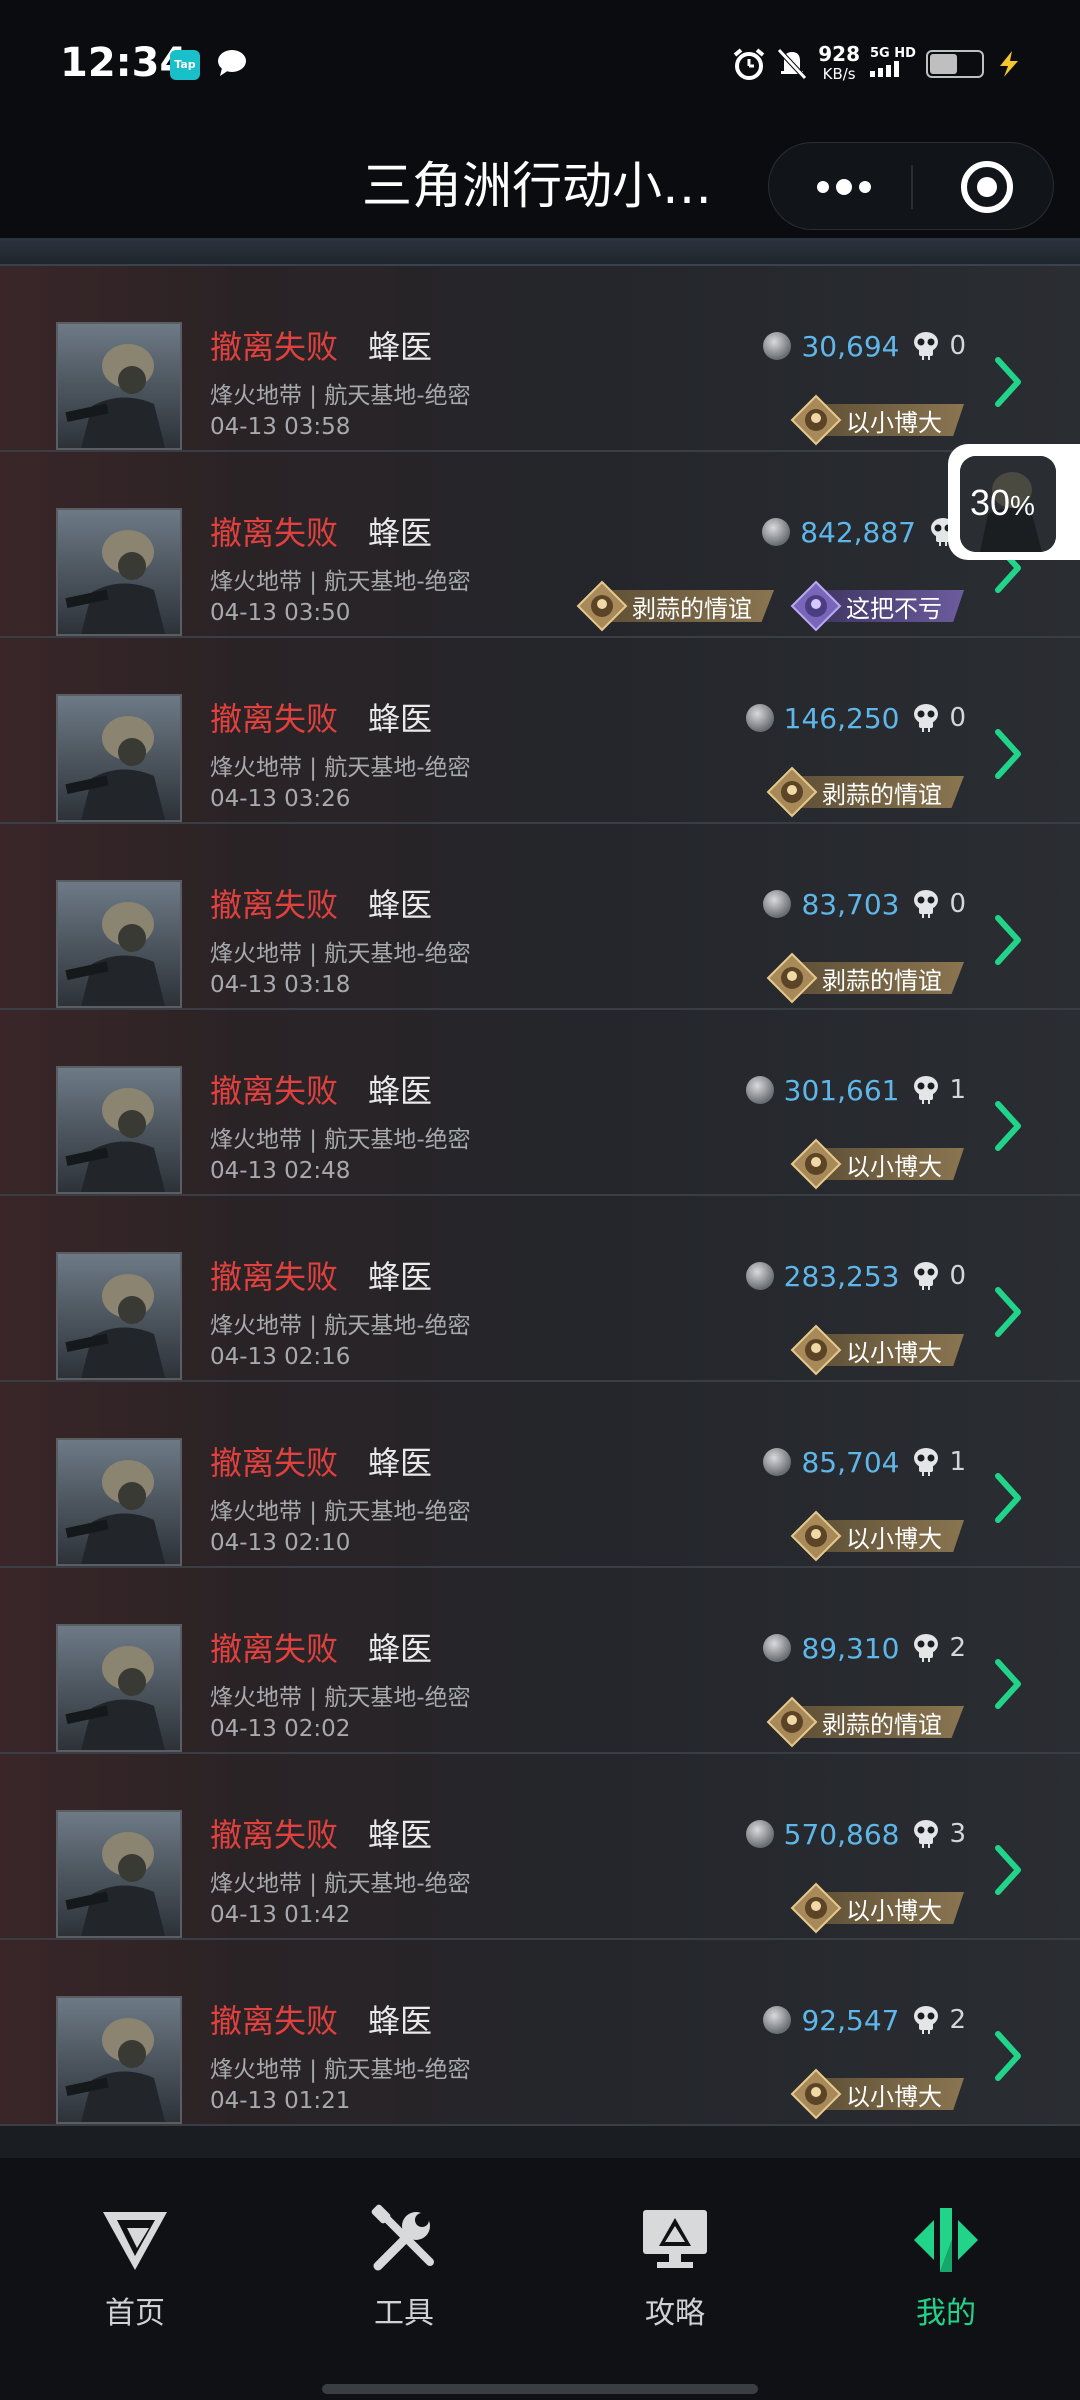  I want to click on match-stats: 83,703 0, so click(864, 904).